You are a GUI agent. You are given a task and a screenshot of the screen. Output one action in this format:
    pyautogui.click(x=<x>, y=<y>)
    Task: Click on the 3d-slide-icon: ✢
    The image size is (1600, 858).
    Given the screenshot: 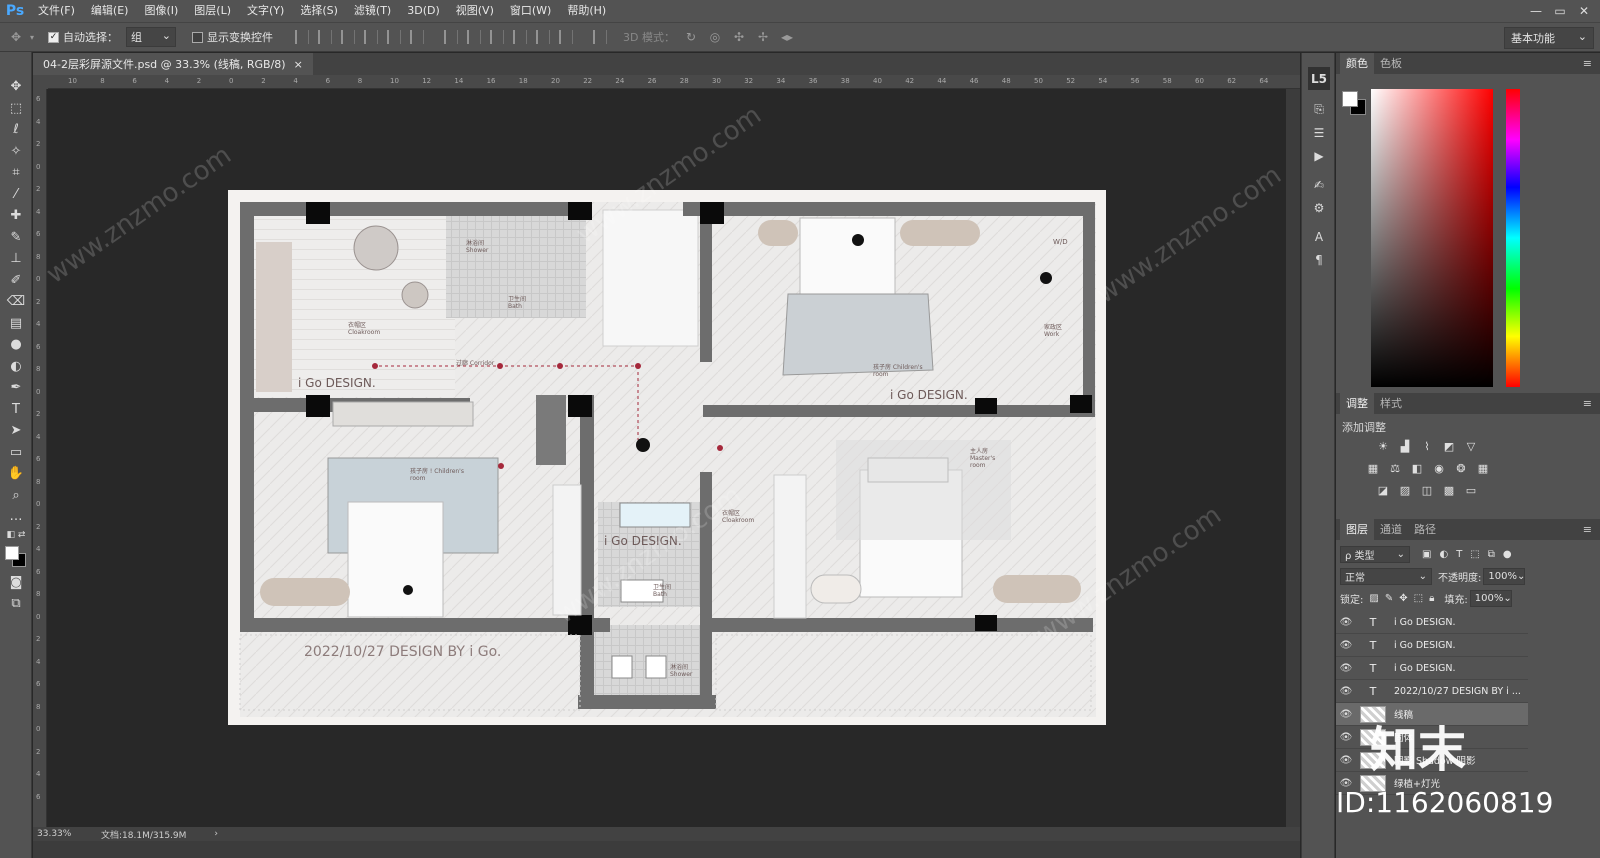 What is the action you would take?
    pyautogui.click(x=763, y=37)
    